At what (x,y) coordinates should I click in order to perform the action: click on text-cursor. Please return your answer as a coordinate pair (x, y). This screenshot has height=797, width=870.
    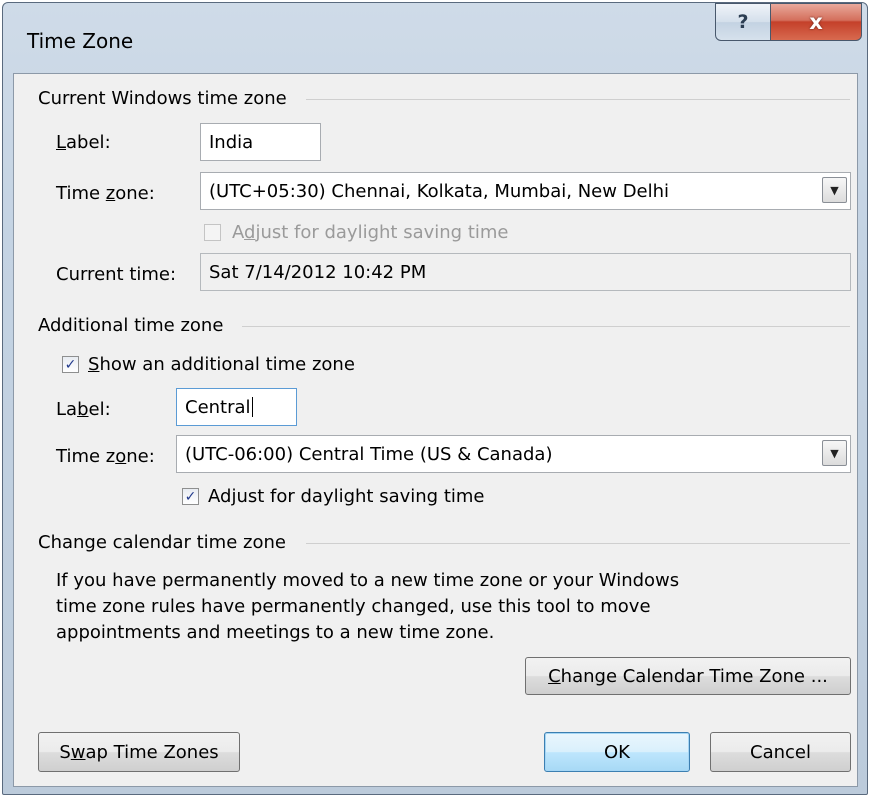
    Looking at the image, I should click on (252, 407).